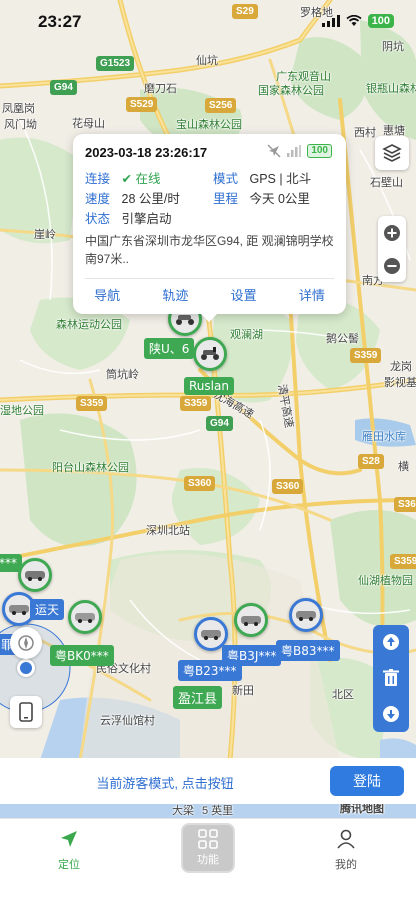  Describe the element at coordinates (346, 839) in the screenshot. I see `person-icon` at that location.